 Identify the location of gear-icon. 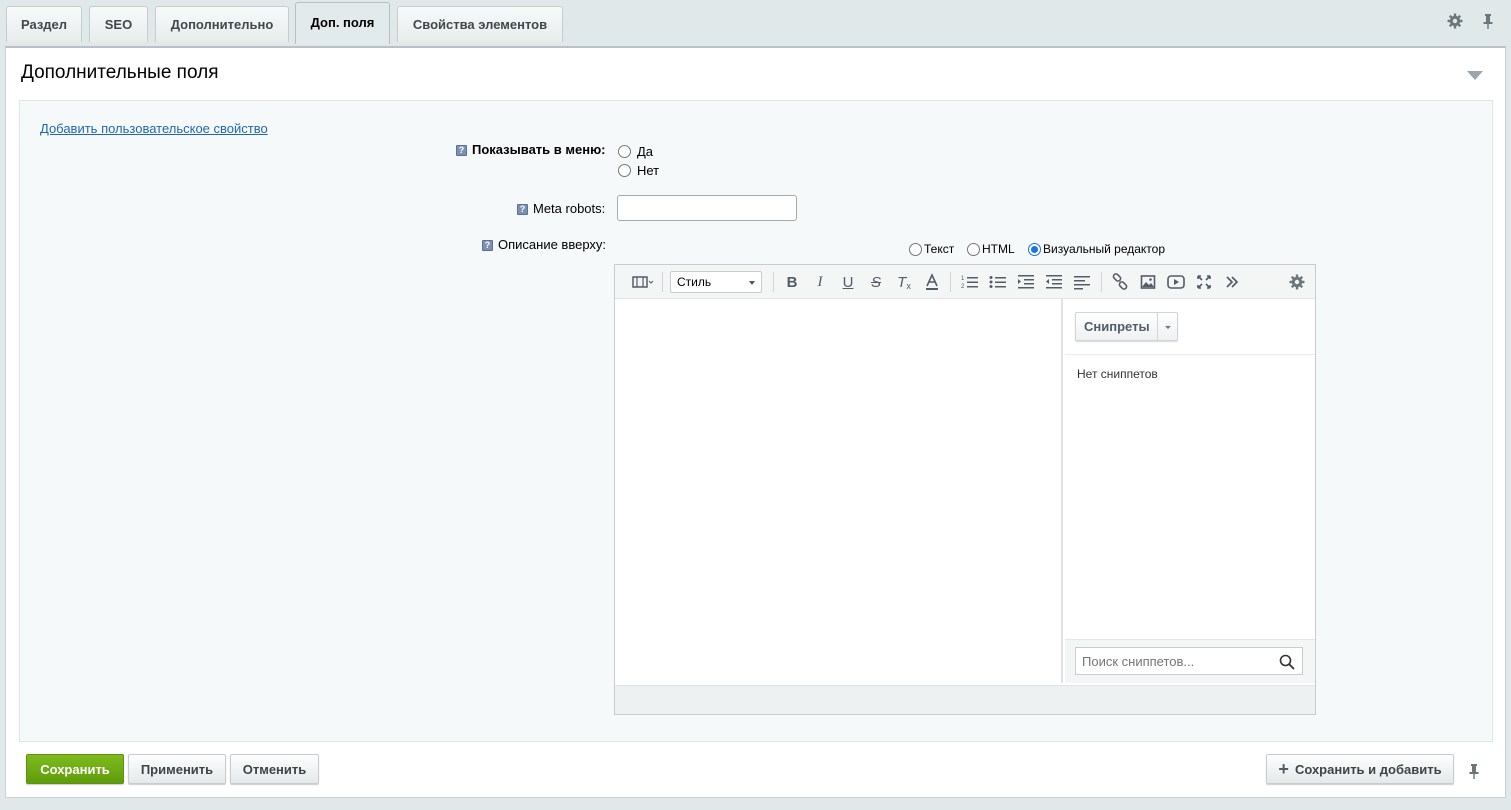
(1455, 21).